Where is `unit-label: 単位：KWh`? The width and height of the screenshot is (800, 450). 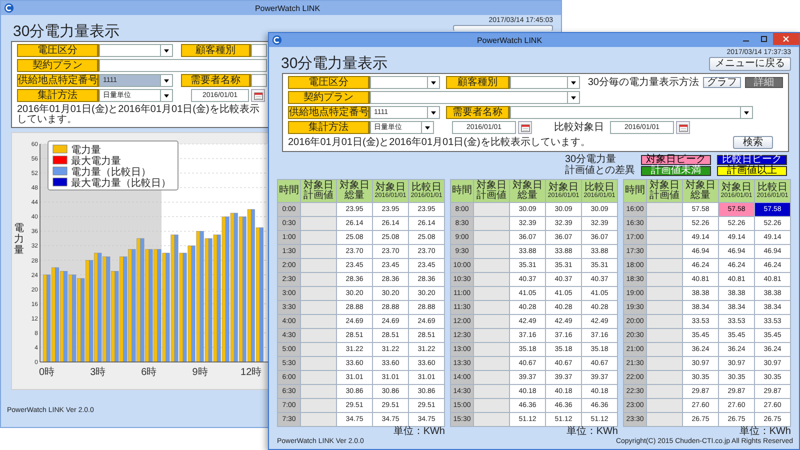
unit-label: 単位：KWh is located at coordinates (592, 432).